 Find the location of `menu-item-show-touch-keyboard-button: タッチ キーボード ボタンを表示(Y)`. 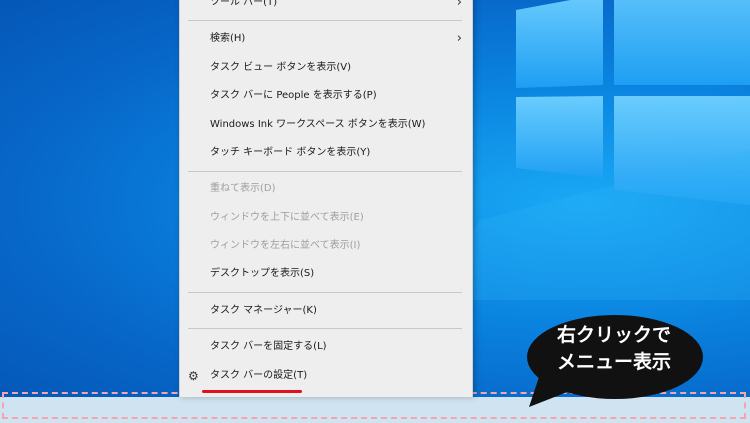

menu-item-show-touch-keyboard-button: タッチ キーボード ボタンを表示(Y) is located at coordinates (326, 153).